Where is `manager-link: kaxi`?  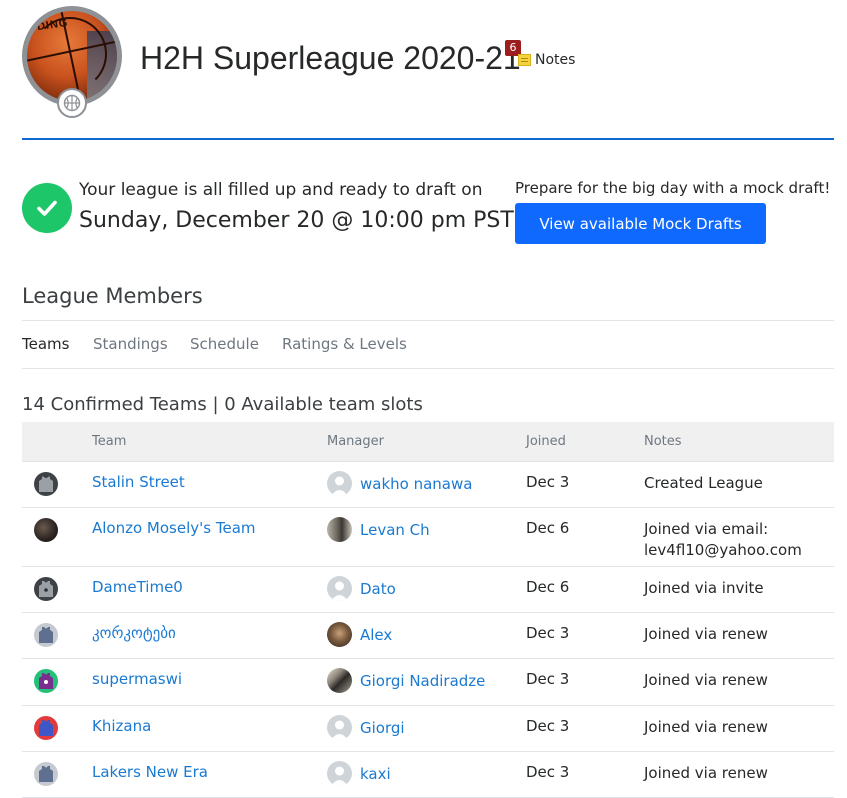
manager-link: kaxi is located at coordinates (375, 774).